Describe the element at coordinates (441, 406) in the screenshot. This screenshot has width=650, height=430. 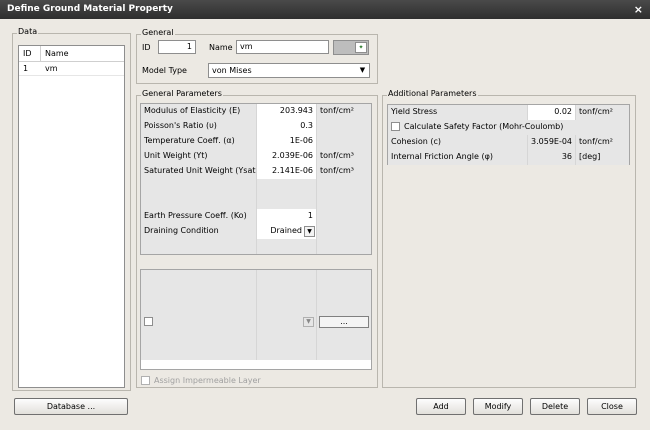
I see `add-button: Add` at that location.